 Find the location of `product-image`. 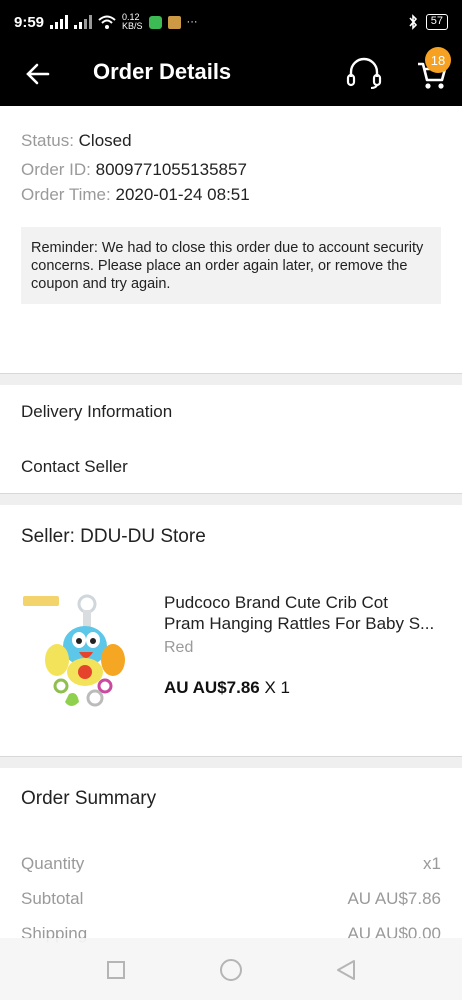

product-image is located at coordinates (85, 654).